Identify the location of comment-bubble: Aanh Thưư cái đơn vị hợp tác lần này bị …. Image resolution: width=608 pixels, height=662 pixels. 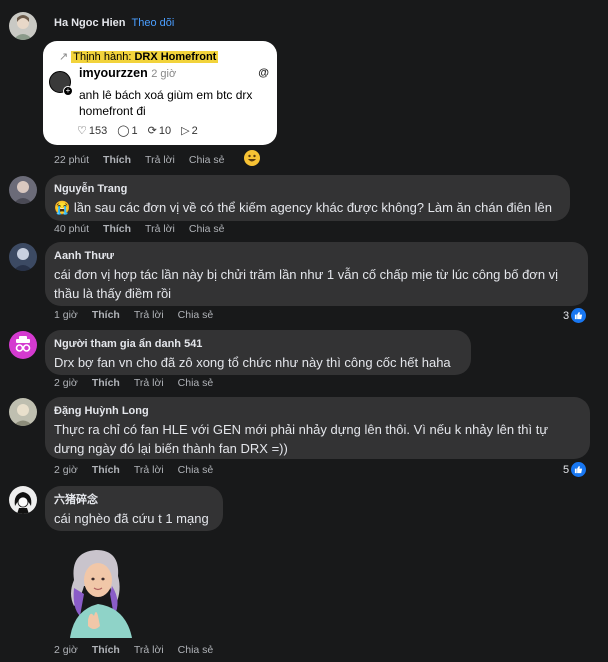
(316, 274).